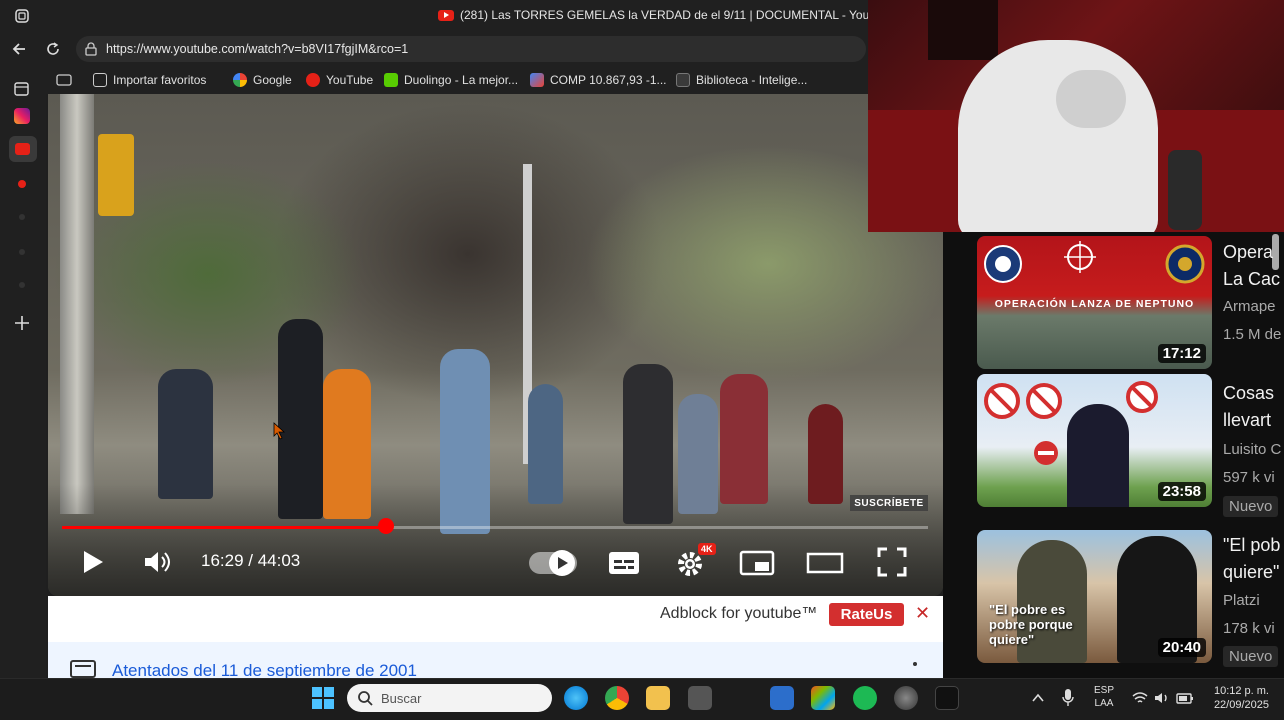 The image size is (1284, 720). What do you see at coordinates (22, 16) in the screenshot?
I see `workspaces-icon` at bounding box center [22, 16].